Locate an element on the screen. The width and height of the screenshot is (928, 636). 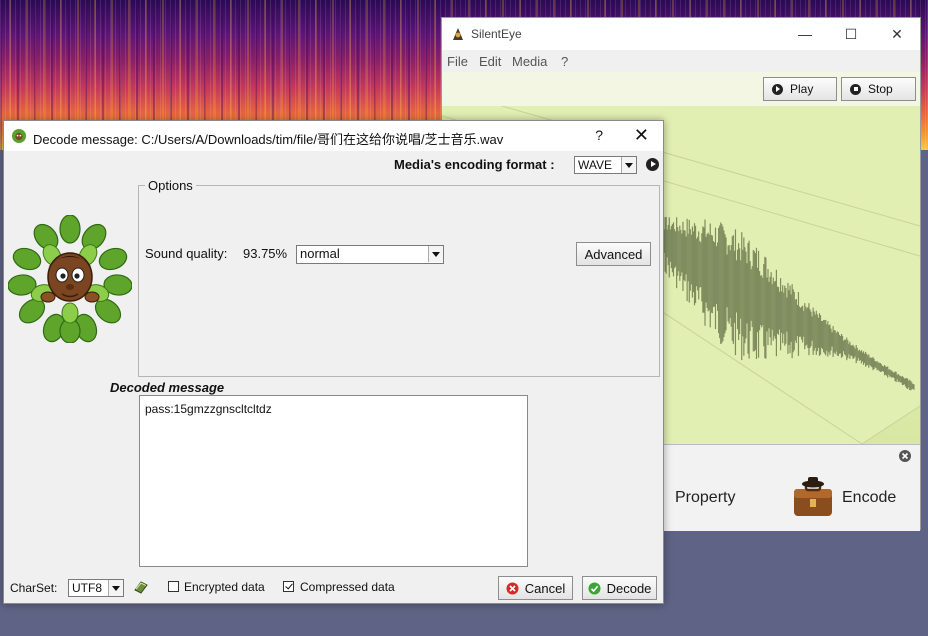
maximize-button: ☐ is located at coordinates (851, 34).